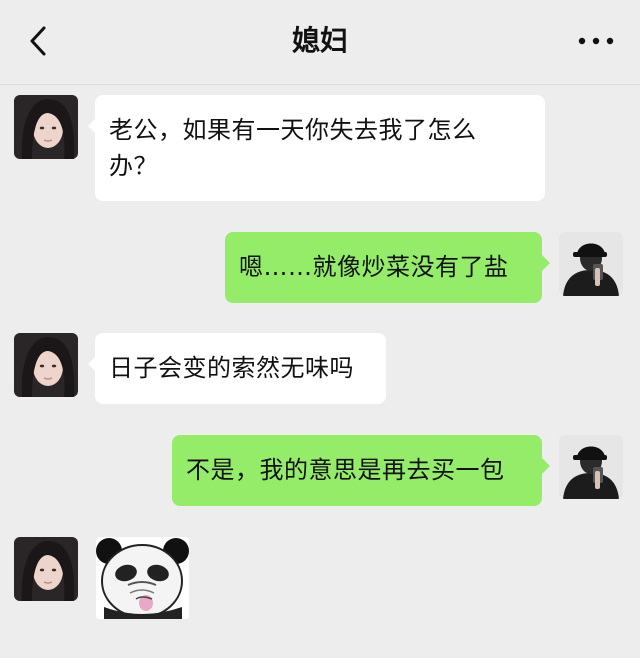 The image size is (640, 658). I want to click on message-text: 嗯……就像炒菜没有了盐, so click(374, 267).